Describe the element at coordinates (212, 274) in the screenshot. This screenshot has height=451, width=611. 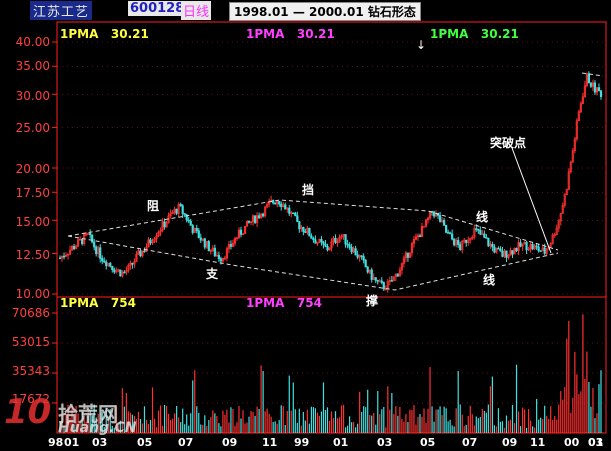
I see `label-zhi: 支` at that location.